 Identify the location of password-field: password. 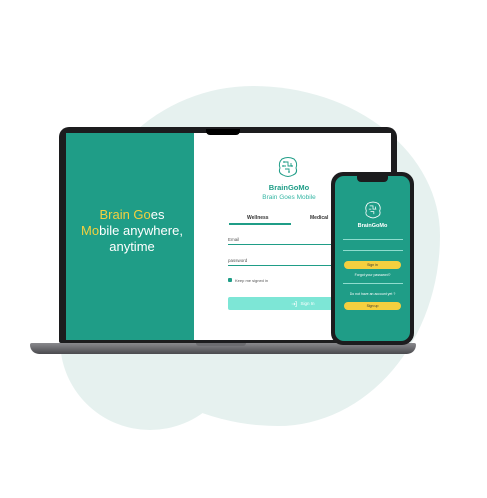
(237, 260).